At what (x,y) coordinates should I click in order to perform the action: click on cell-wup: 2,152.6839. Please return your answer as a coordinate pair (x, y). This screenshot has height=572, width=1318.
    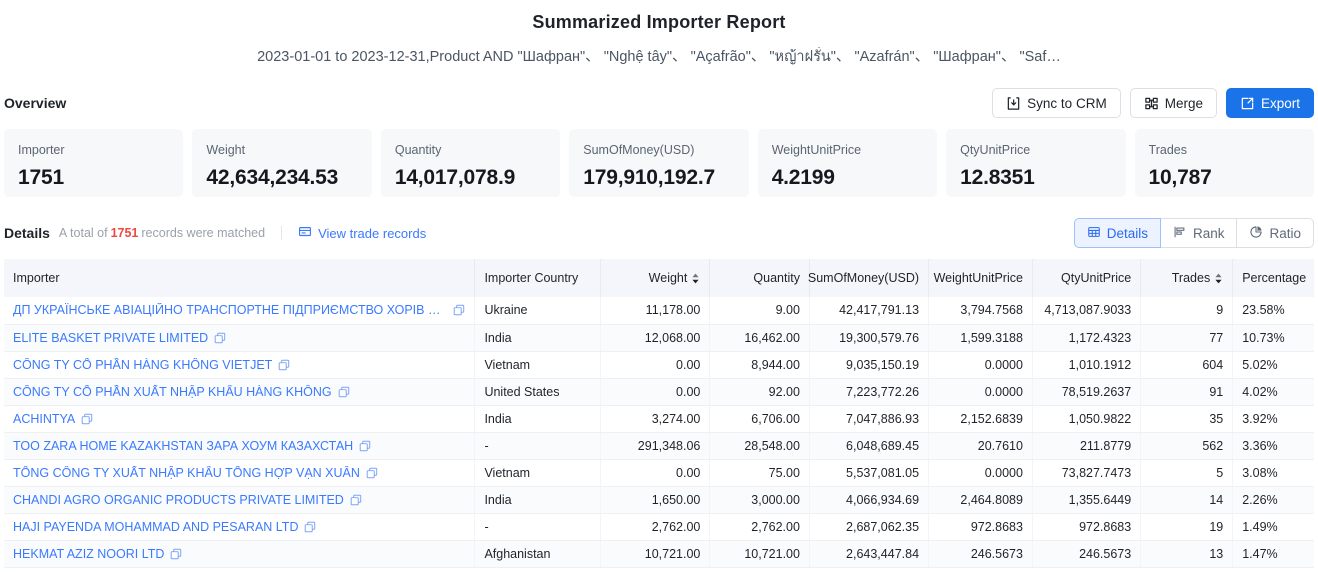
    Looking at the image, I should click on (980, 419).